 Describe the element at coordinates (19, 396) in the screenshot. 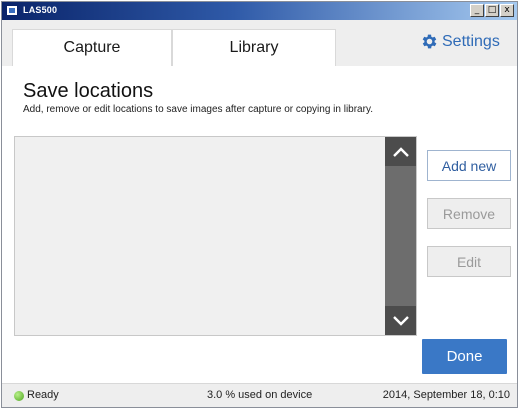

I see `status-indicator-icon` at that location.